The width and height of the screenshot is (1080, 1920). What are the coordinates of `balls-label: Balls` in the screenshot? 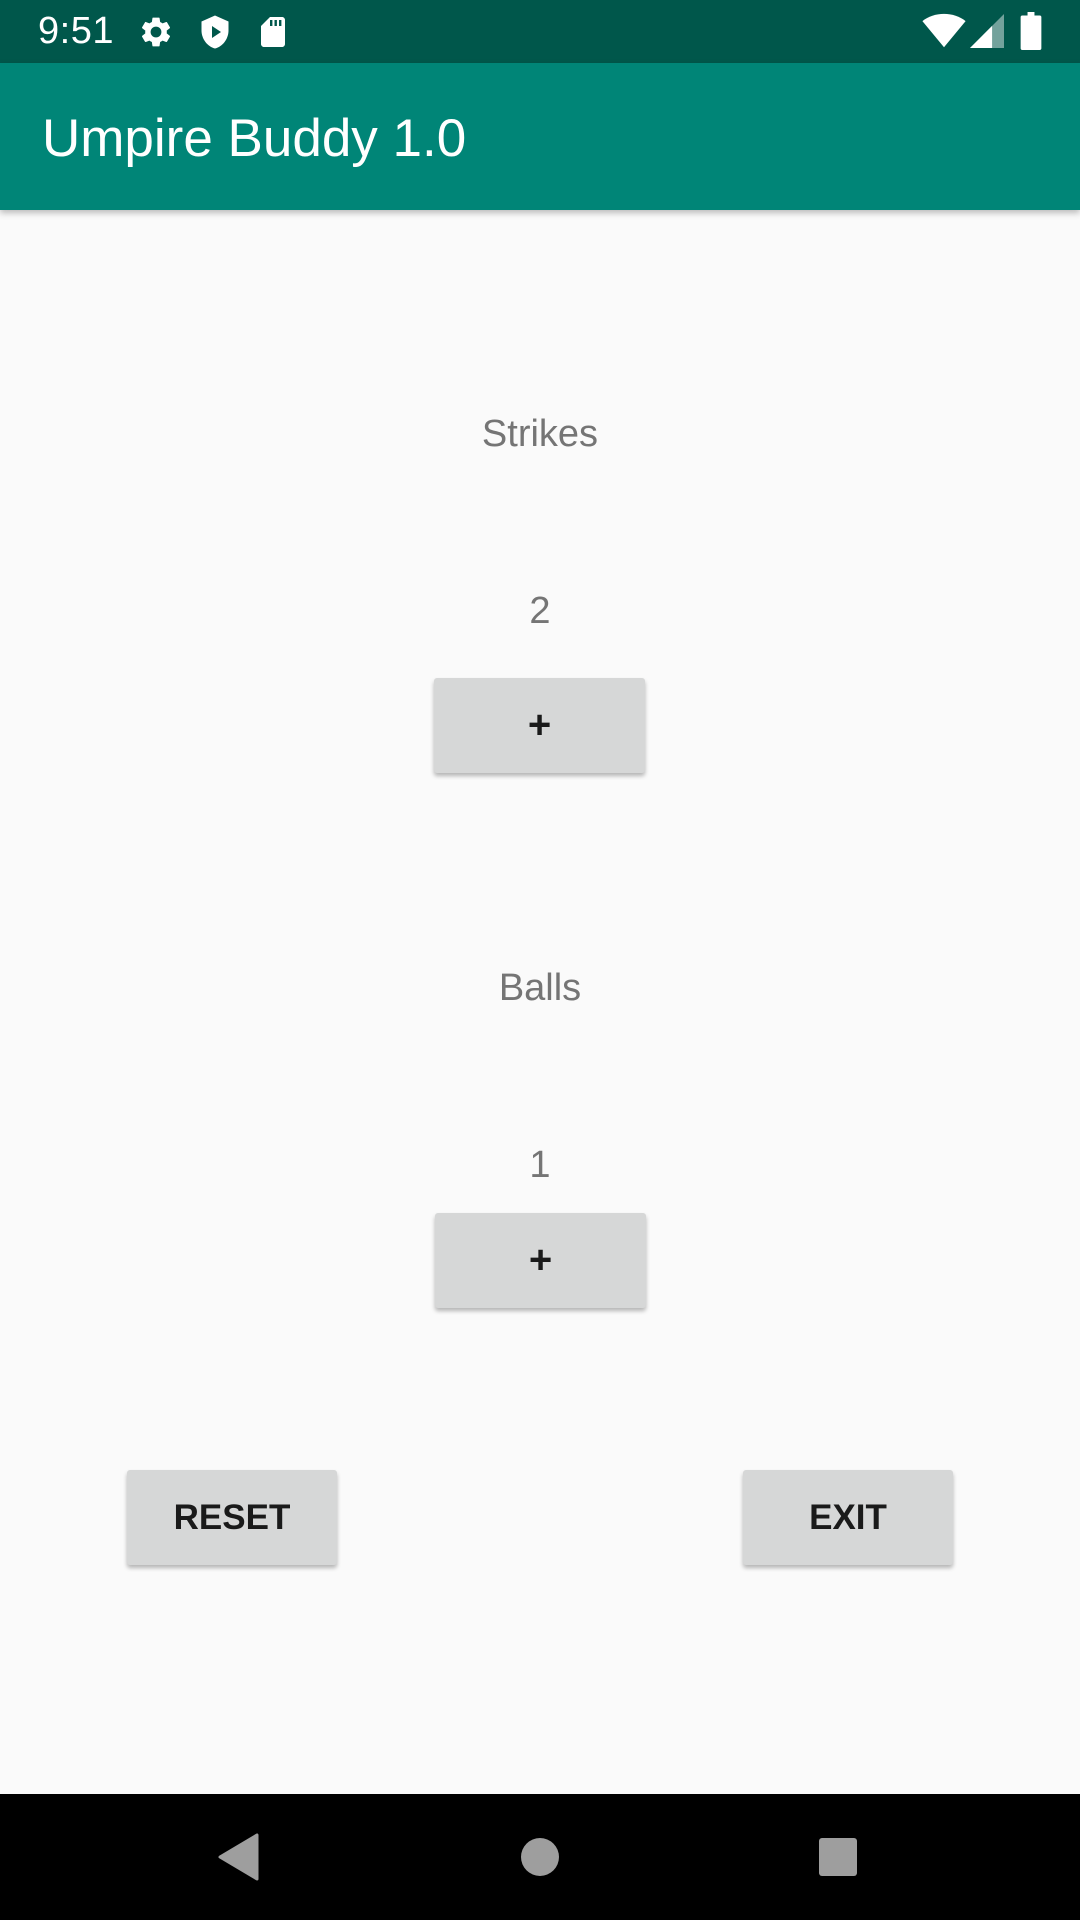 It's located at (540, 988).